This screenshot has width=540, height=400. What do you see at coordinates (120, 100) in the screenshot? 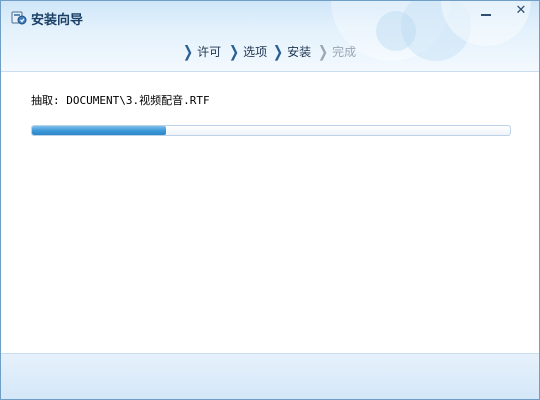
I see `extract-status: 抽取: DOCUMENT\3.视频配音.RTF` at bounding box center [120, 100].